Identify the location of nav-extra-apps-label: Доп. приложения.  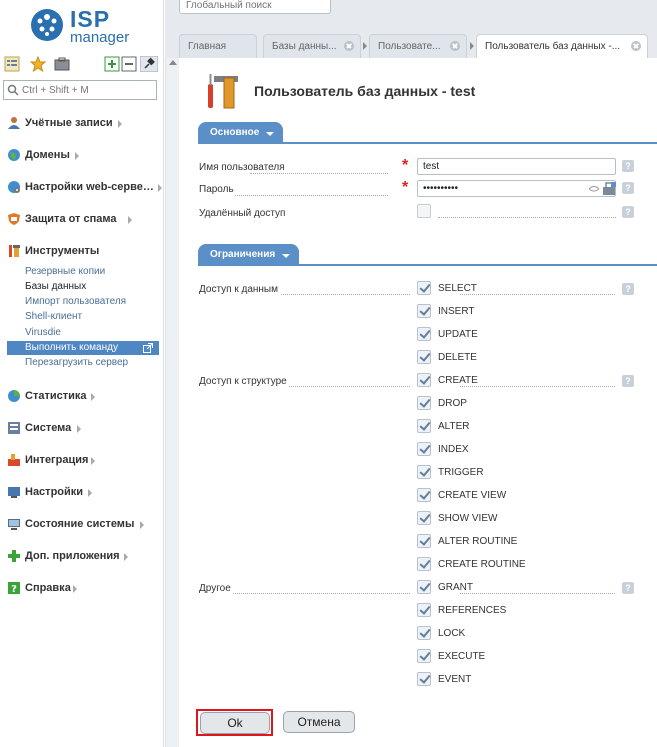
(72, 556).